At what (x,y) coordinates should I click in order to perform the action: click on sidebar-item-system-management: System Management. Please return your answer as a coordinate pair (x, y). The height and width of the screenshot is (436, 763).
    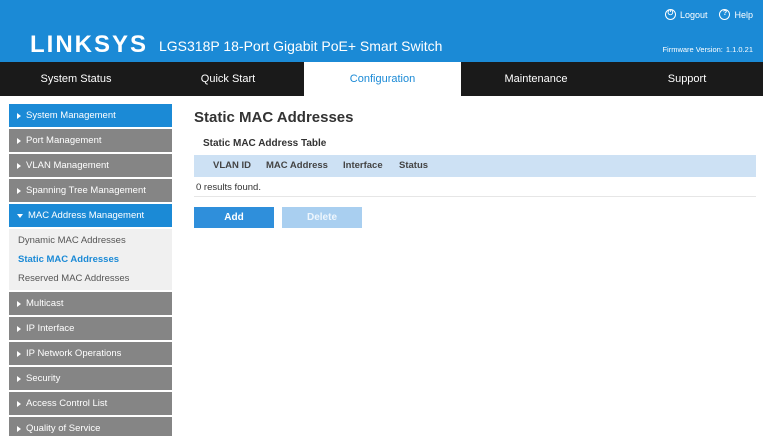
    Looking at the image, I should click on (90, 115).